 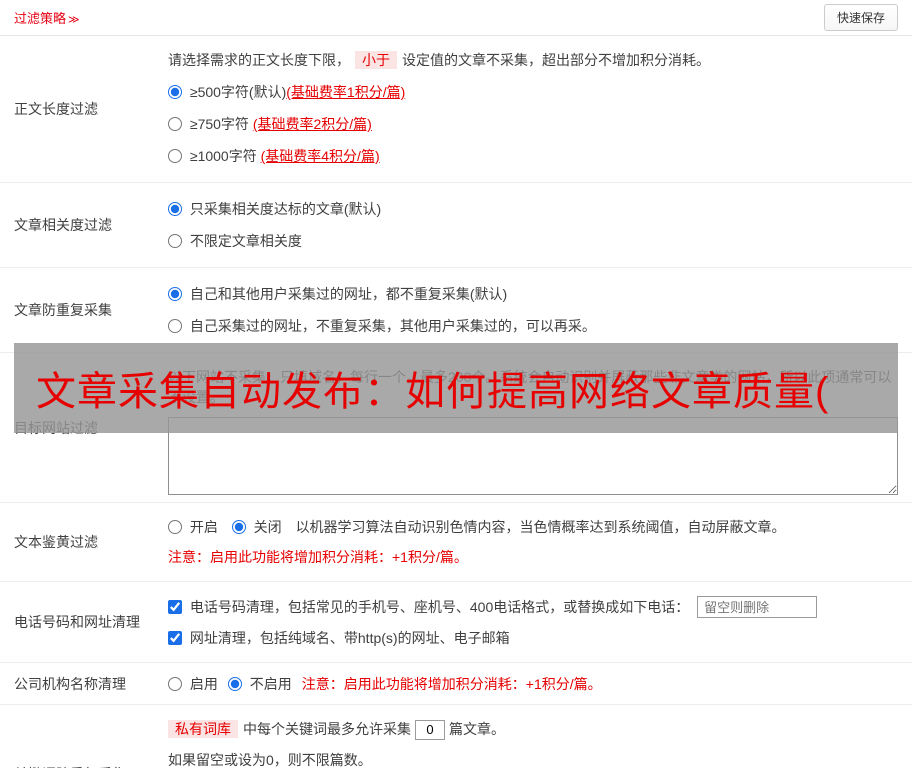 I want to click on radio-porn-off: 关闭, so click(x=258, y=527).